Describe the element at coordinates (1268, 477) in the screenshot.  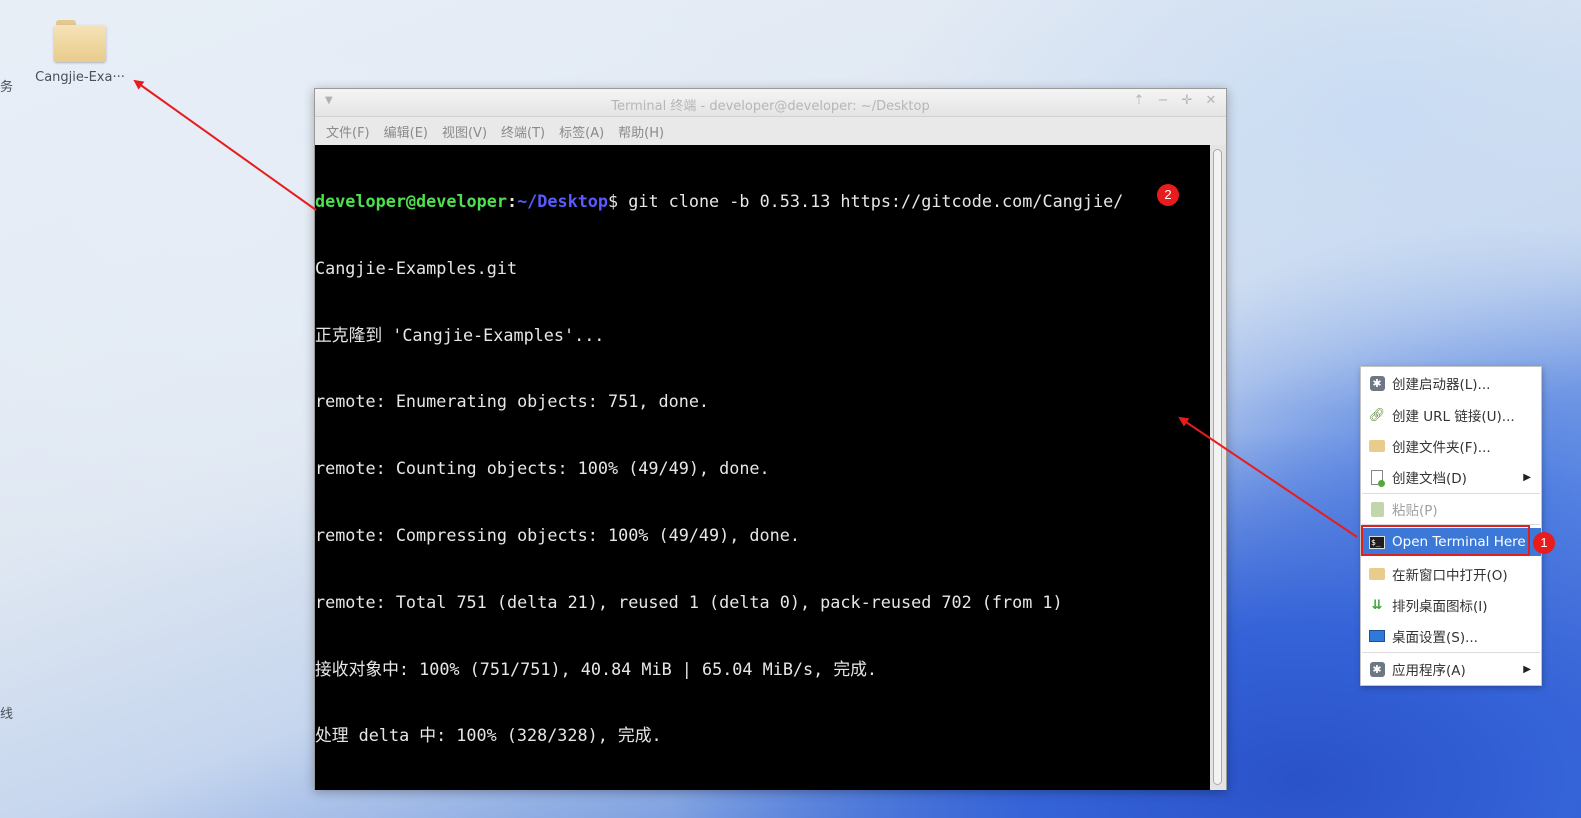
I see `arrow-to-terminal` at that location.